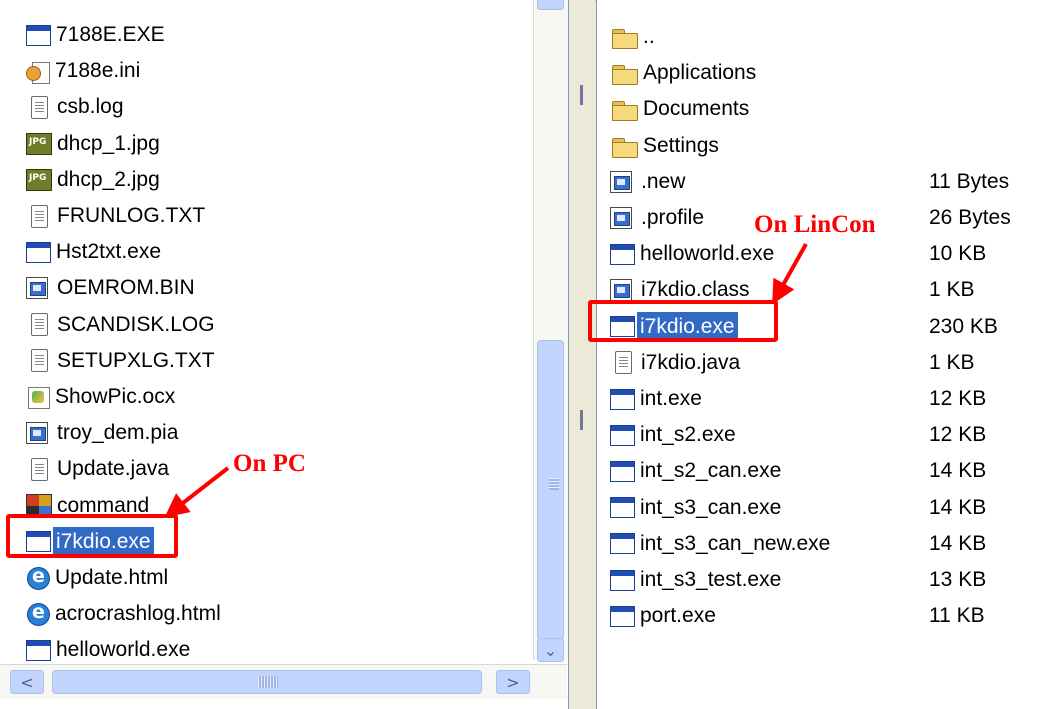 The height and width of the screenshot is (709, 1041). What do you see at coordinates (678, 616) in the screenshot?
I see `file-name: port.exe` at bounding box center [678, 616].